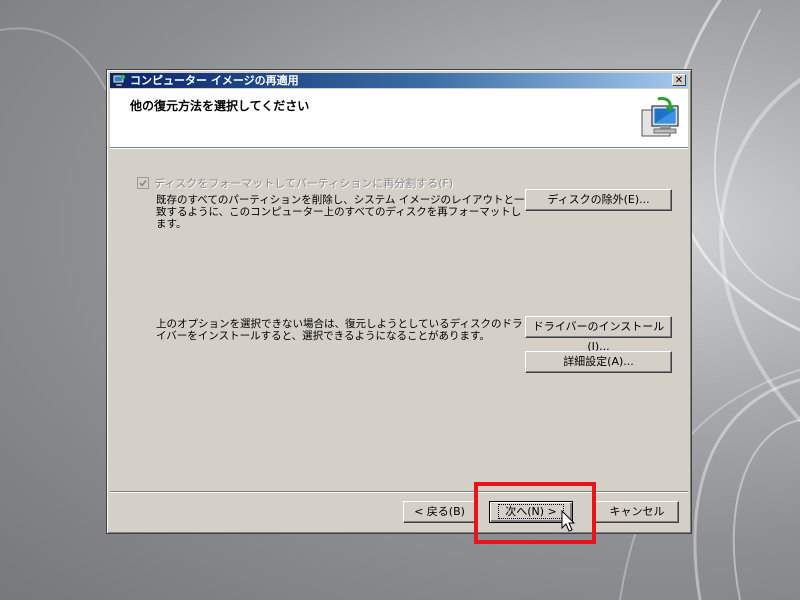 The width and height of the screenshot is (800, 600). Describe the element at coordinates (399, 492) in the screenshot. I see `footer-divider` at that location.